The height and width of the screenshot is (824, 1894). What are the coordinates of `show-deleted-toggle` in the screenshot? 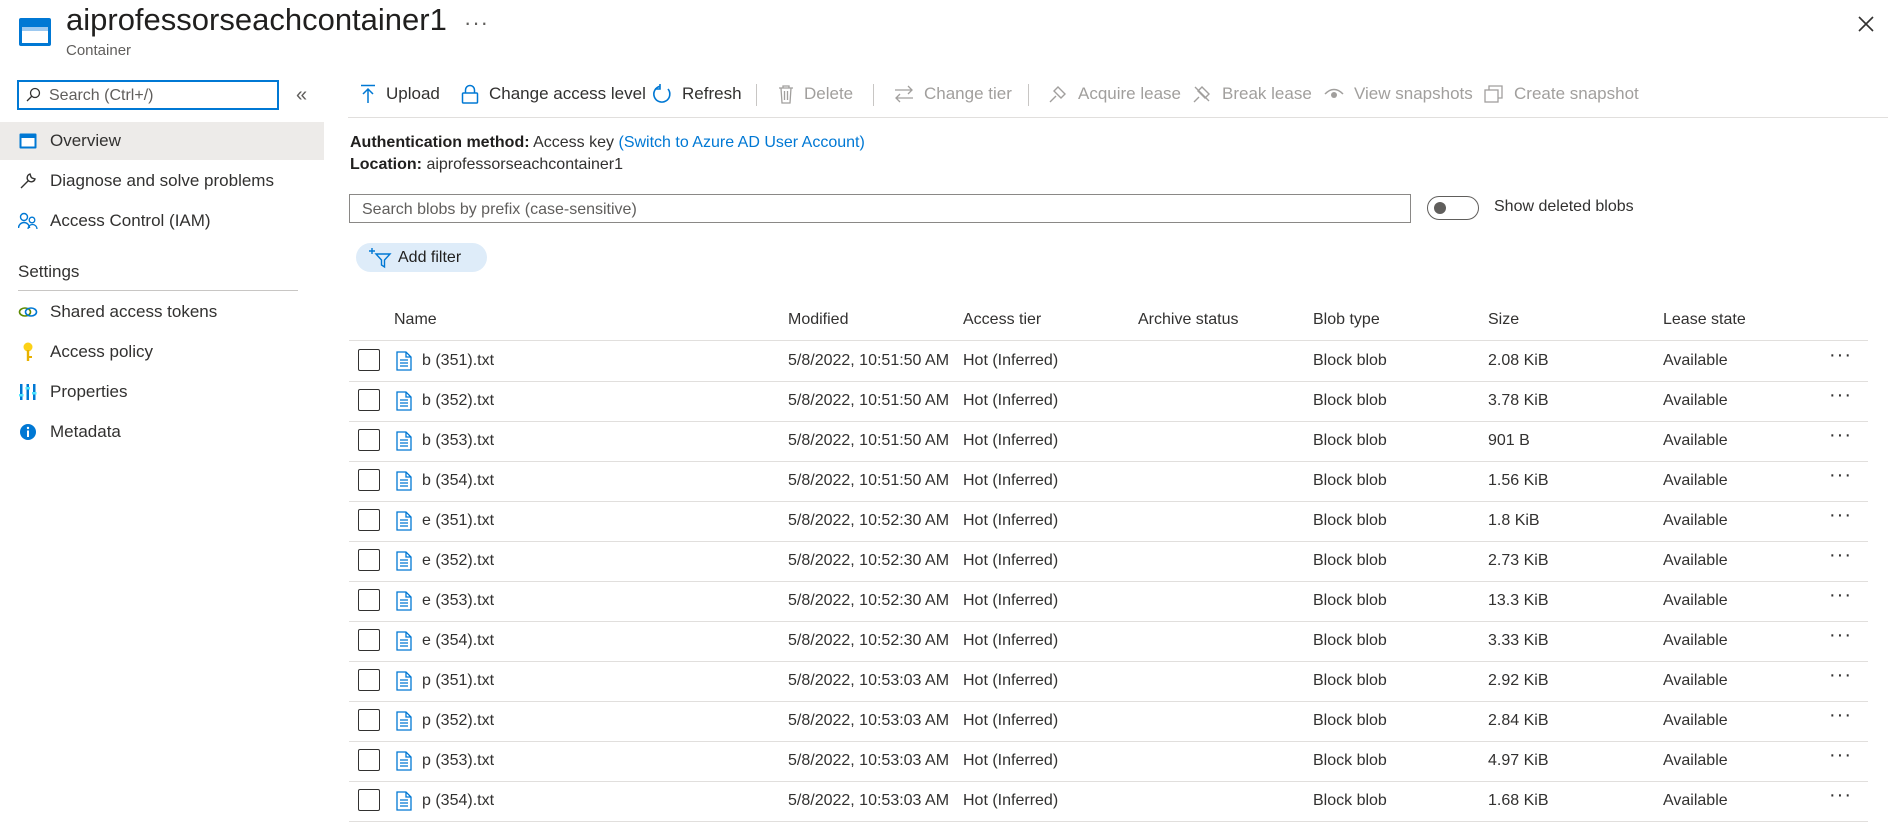 It's located at (1453, 208).